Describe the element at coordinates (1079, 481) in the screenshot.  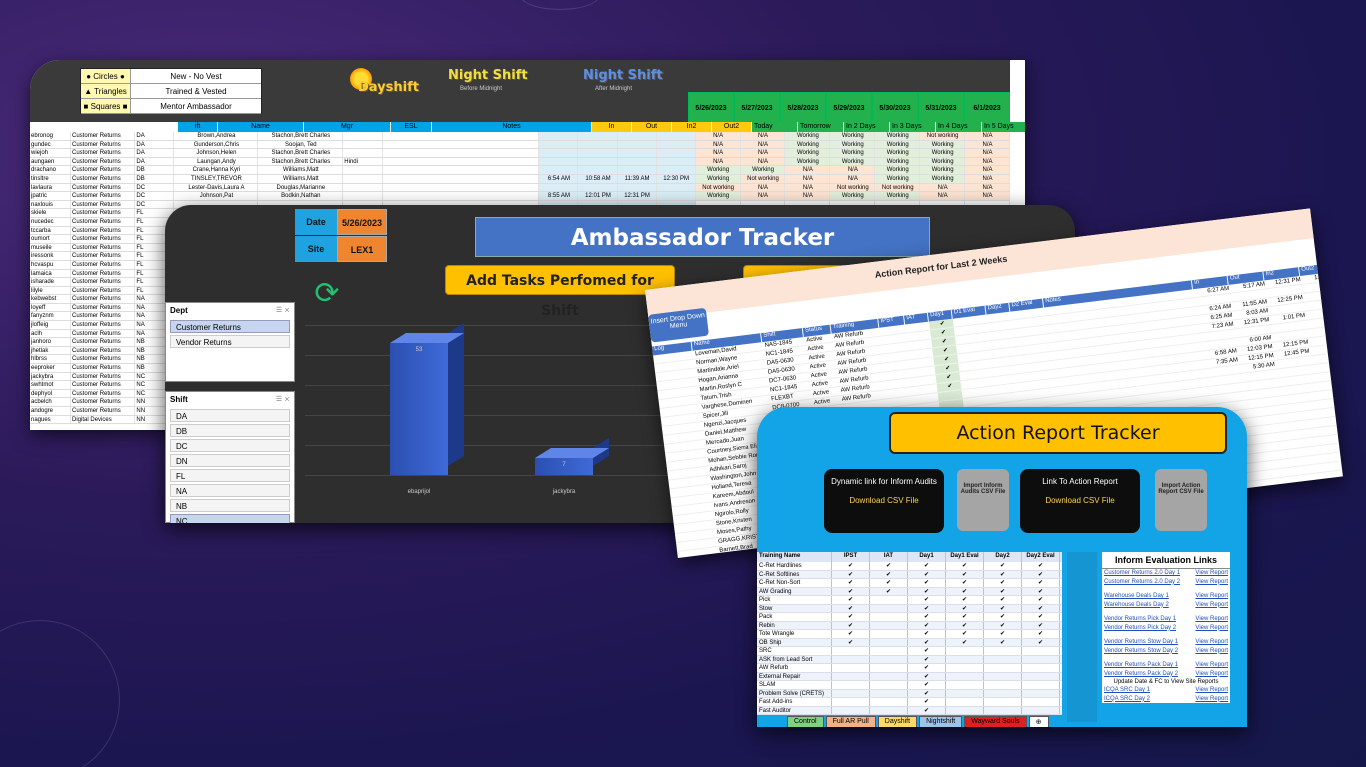
I see `action-report-link: Link To Action Report` at that location.